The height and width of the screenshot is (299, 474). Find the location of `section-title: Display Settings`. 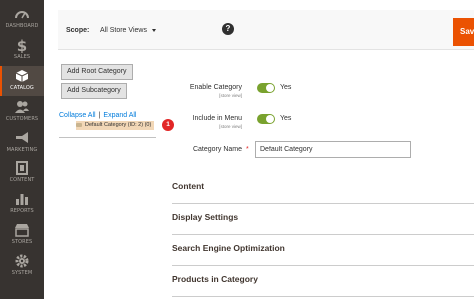

section-title: Display Settings is located at coordinates (205, 217).